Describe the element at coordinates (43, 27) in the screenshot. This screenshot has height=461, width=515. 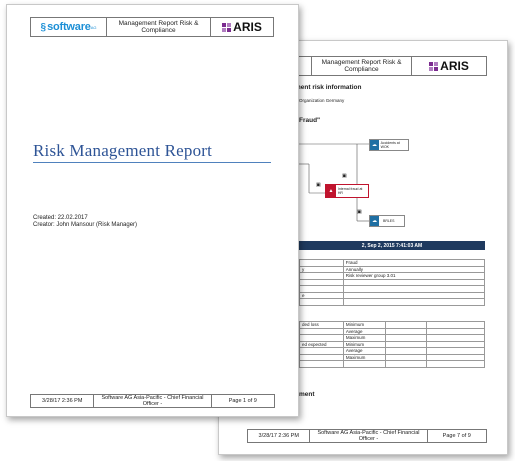
I see `software-ag-mark-icon: §` at that location.